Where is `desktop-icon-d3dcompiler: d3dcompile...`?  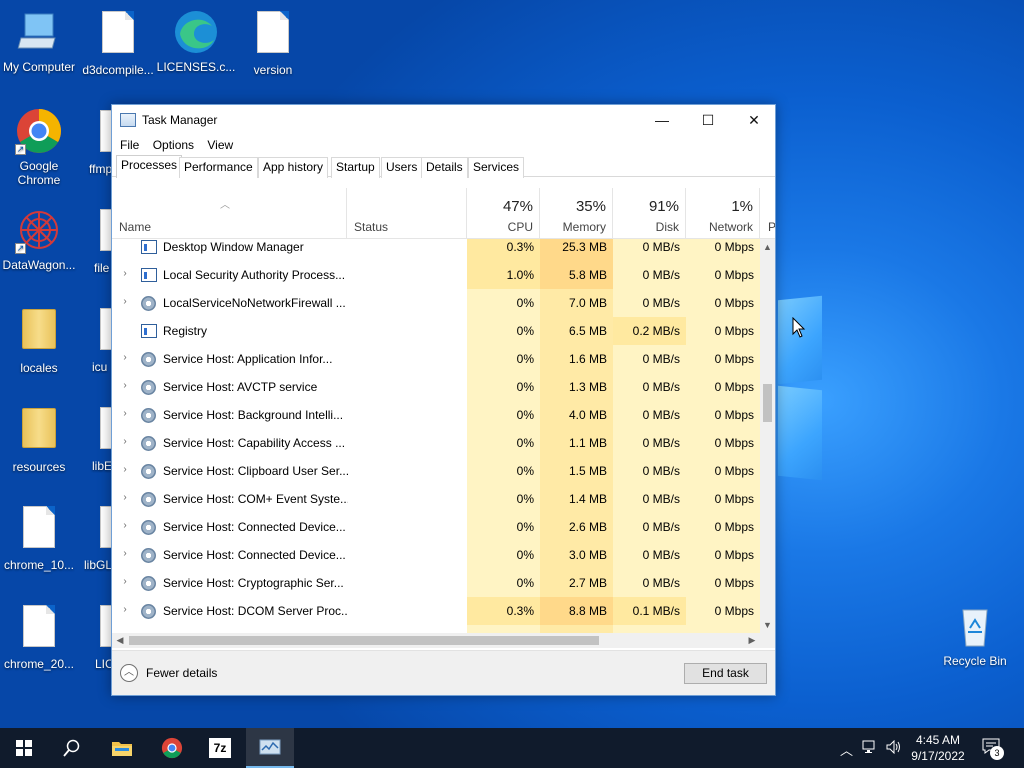
desktop-icon-d3dcompiler: d3dcompile... is located at coordinates (118, 42).